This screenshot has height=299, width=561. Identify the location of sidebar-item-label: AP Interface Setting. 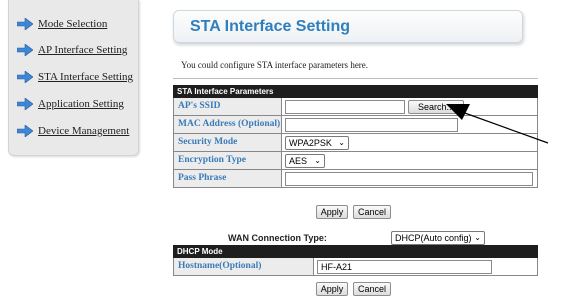
(83, 50).